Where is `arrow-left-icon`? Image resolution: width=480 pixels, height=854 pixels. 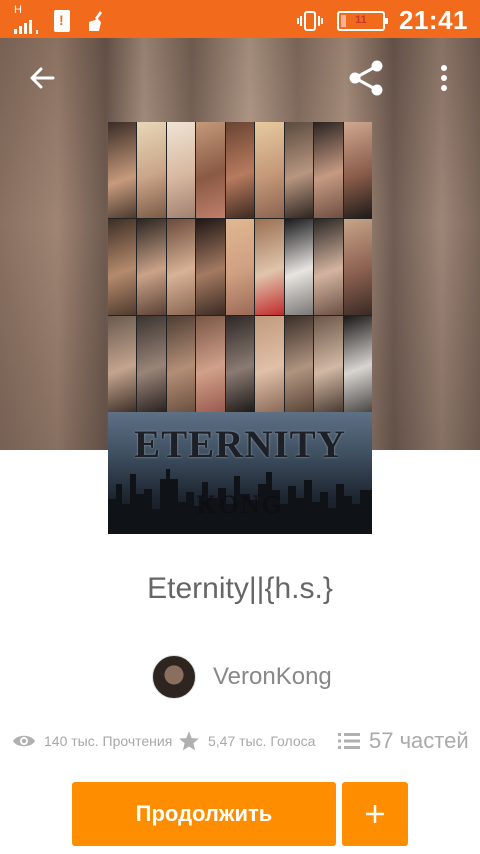 arrow-left-icon is located at coordinates (42, 78).